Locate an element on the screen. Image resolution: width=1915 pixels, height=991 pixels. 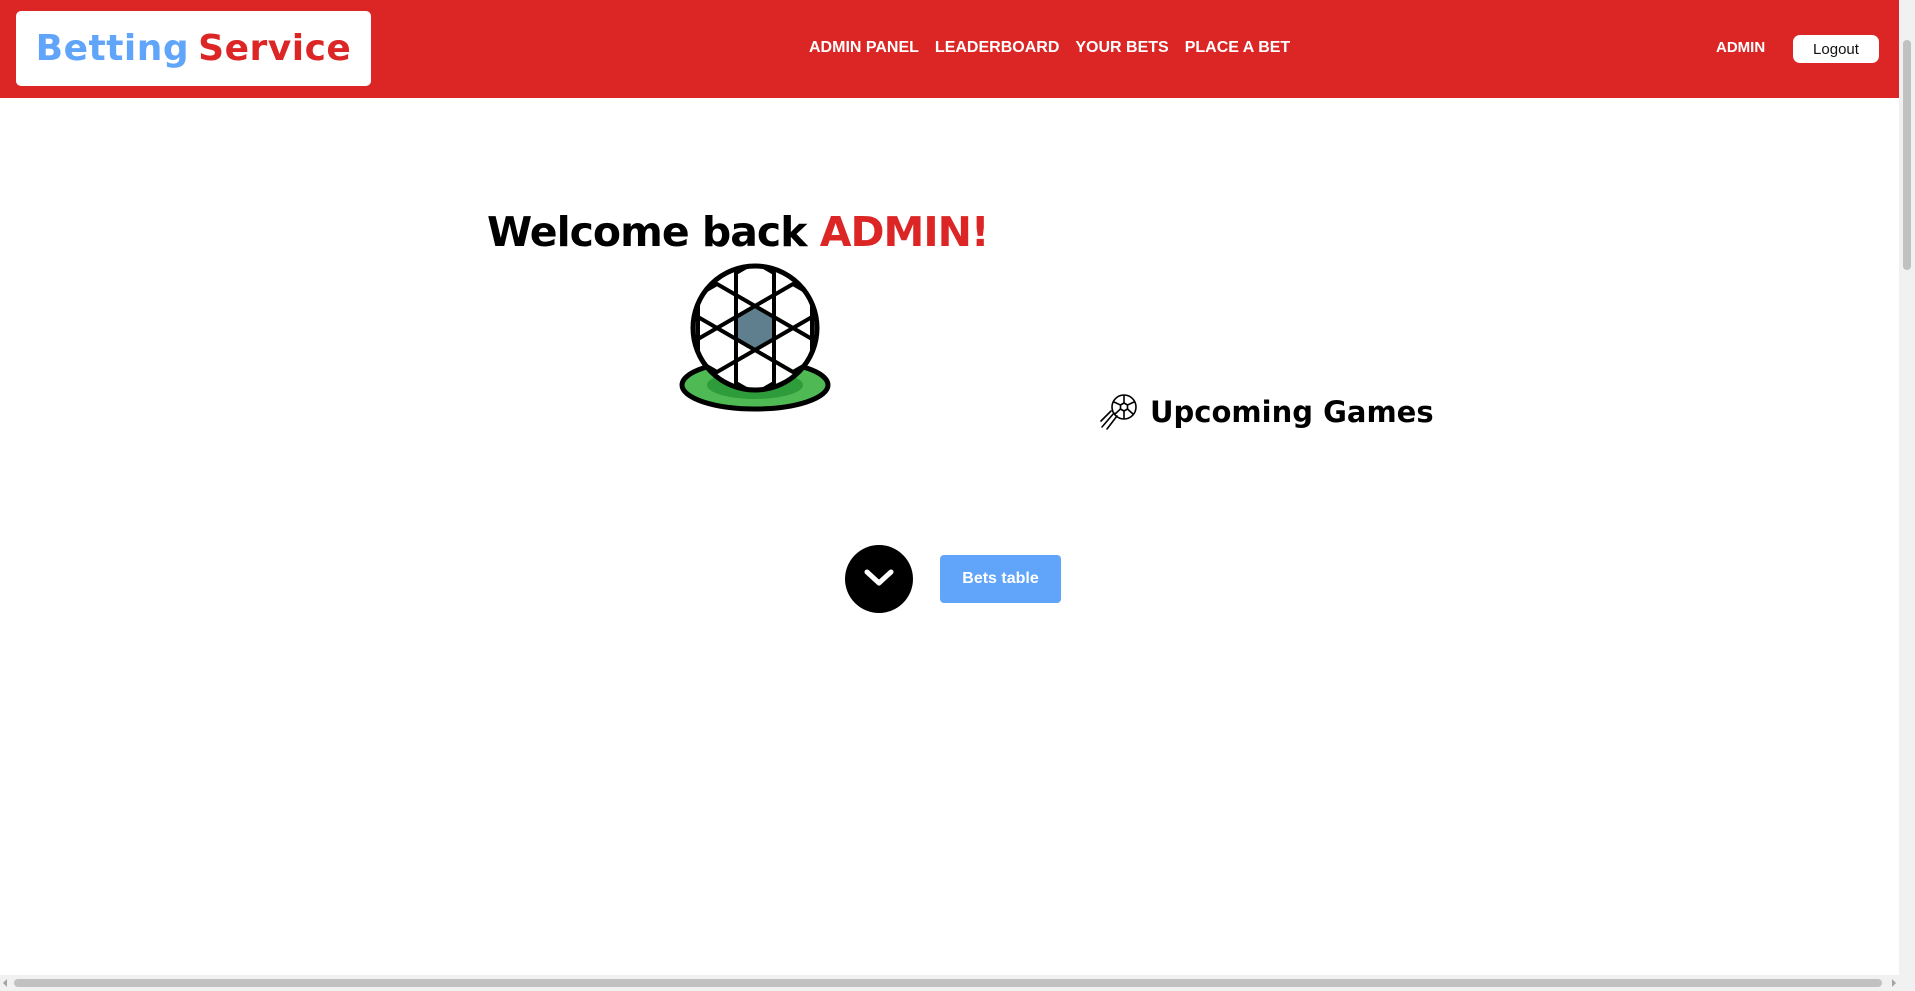
horizontal-scrollbar-thumb is located at coordinates (948, 983).